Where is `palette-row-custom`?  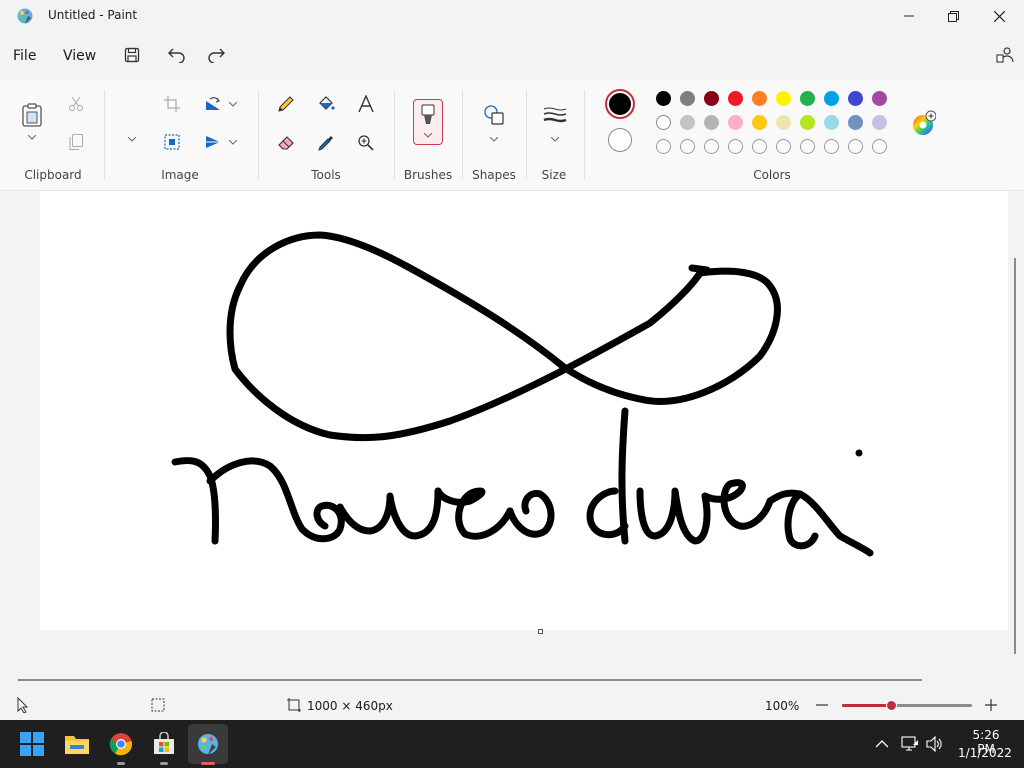
palette-row-custom is located at coordinates (771, 146).